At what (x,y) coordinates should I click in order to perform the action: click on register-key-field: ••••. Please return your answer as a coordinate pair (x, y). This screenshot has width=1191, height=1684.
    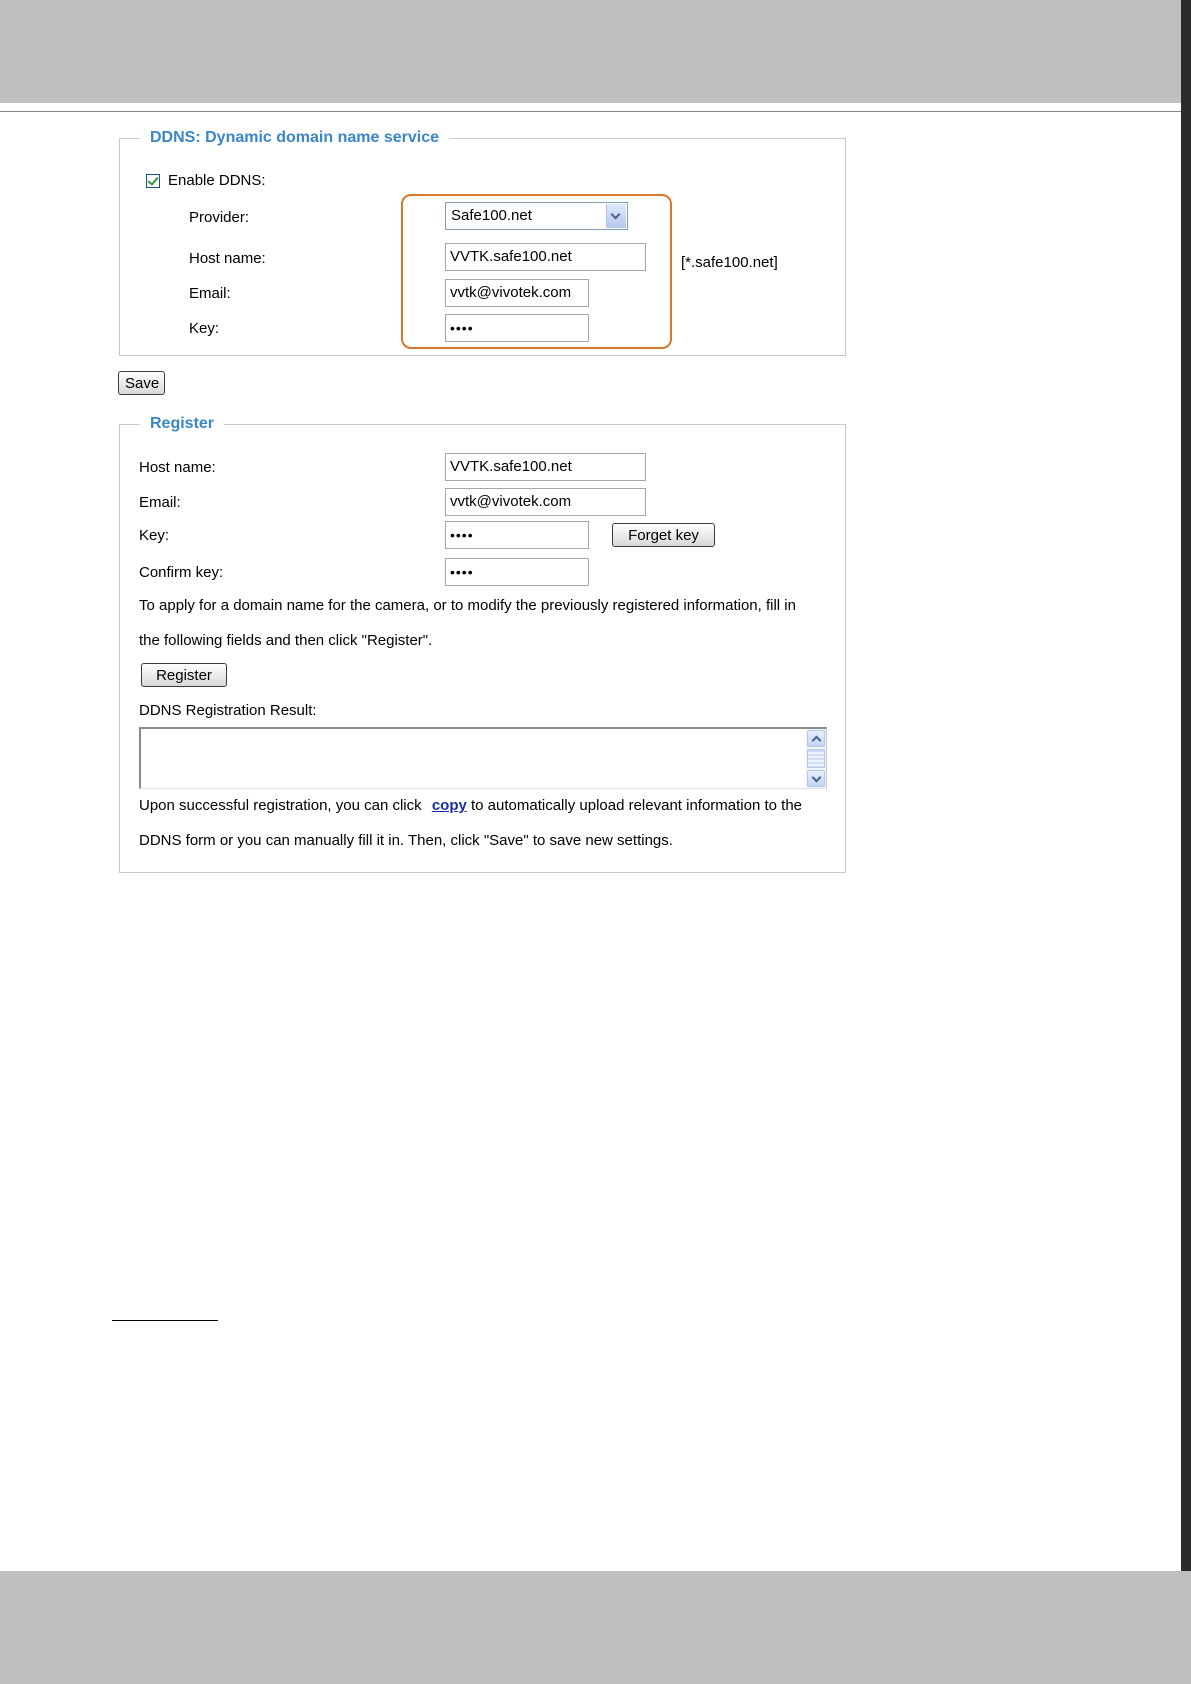
    Looking at the image, I should click on (517, 535).